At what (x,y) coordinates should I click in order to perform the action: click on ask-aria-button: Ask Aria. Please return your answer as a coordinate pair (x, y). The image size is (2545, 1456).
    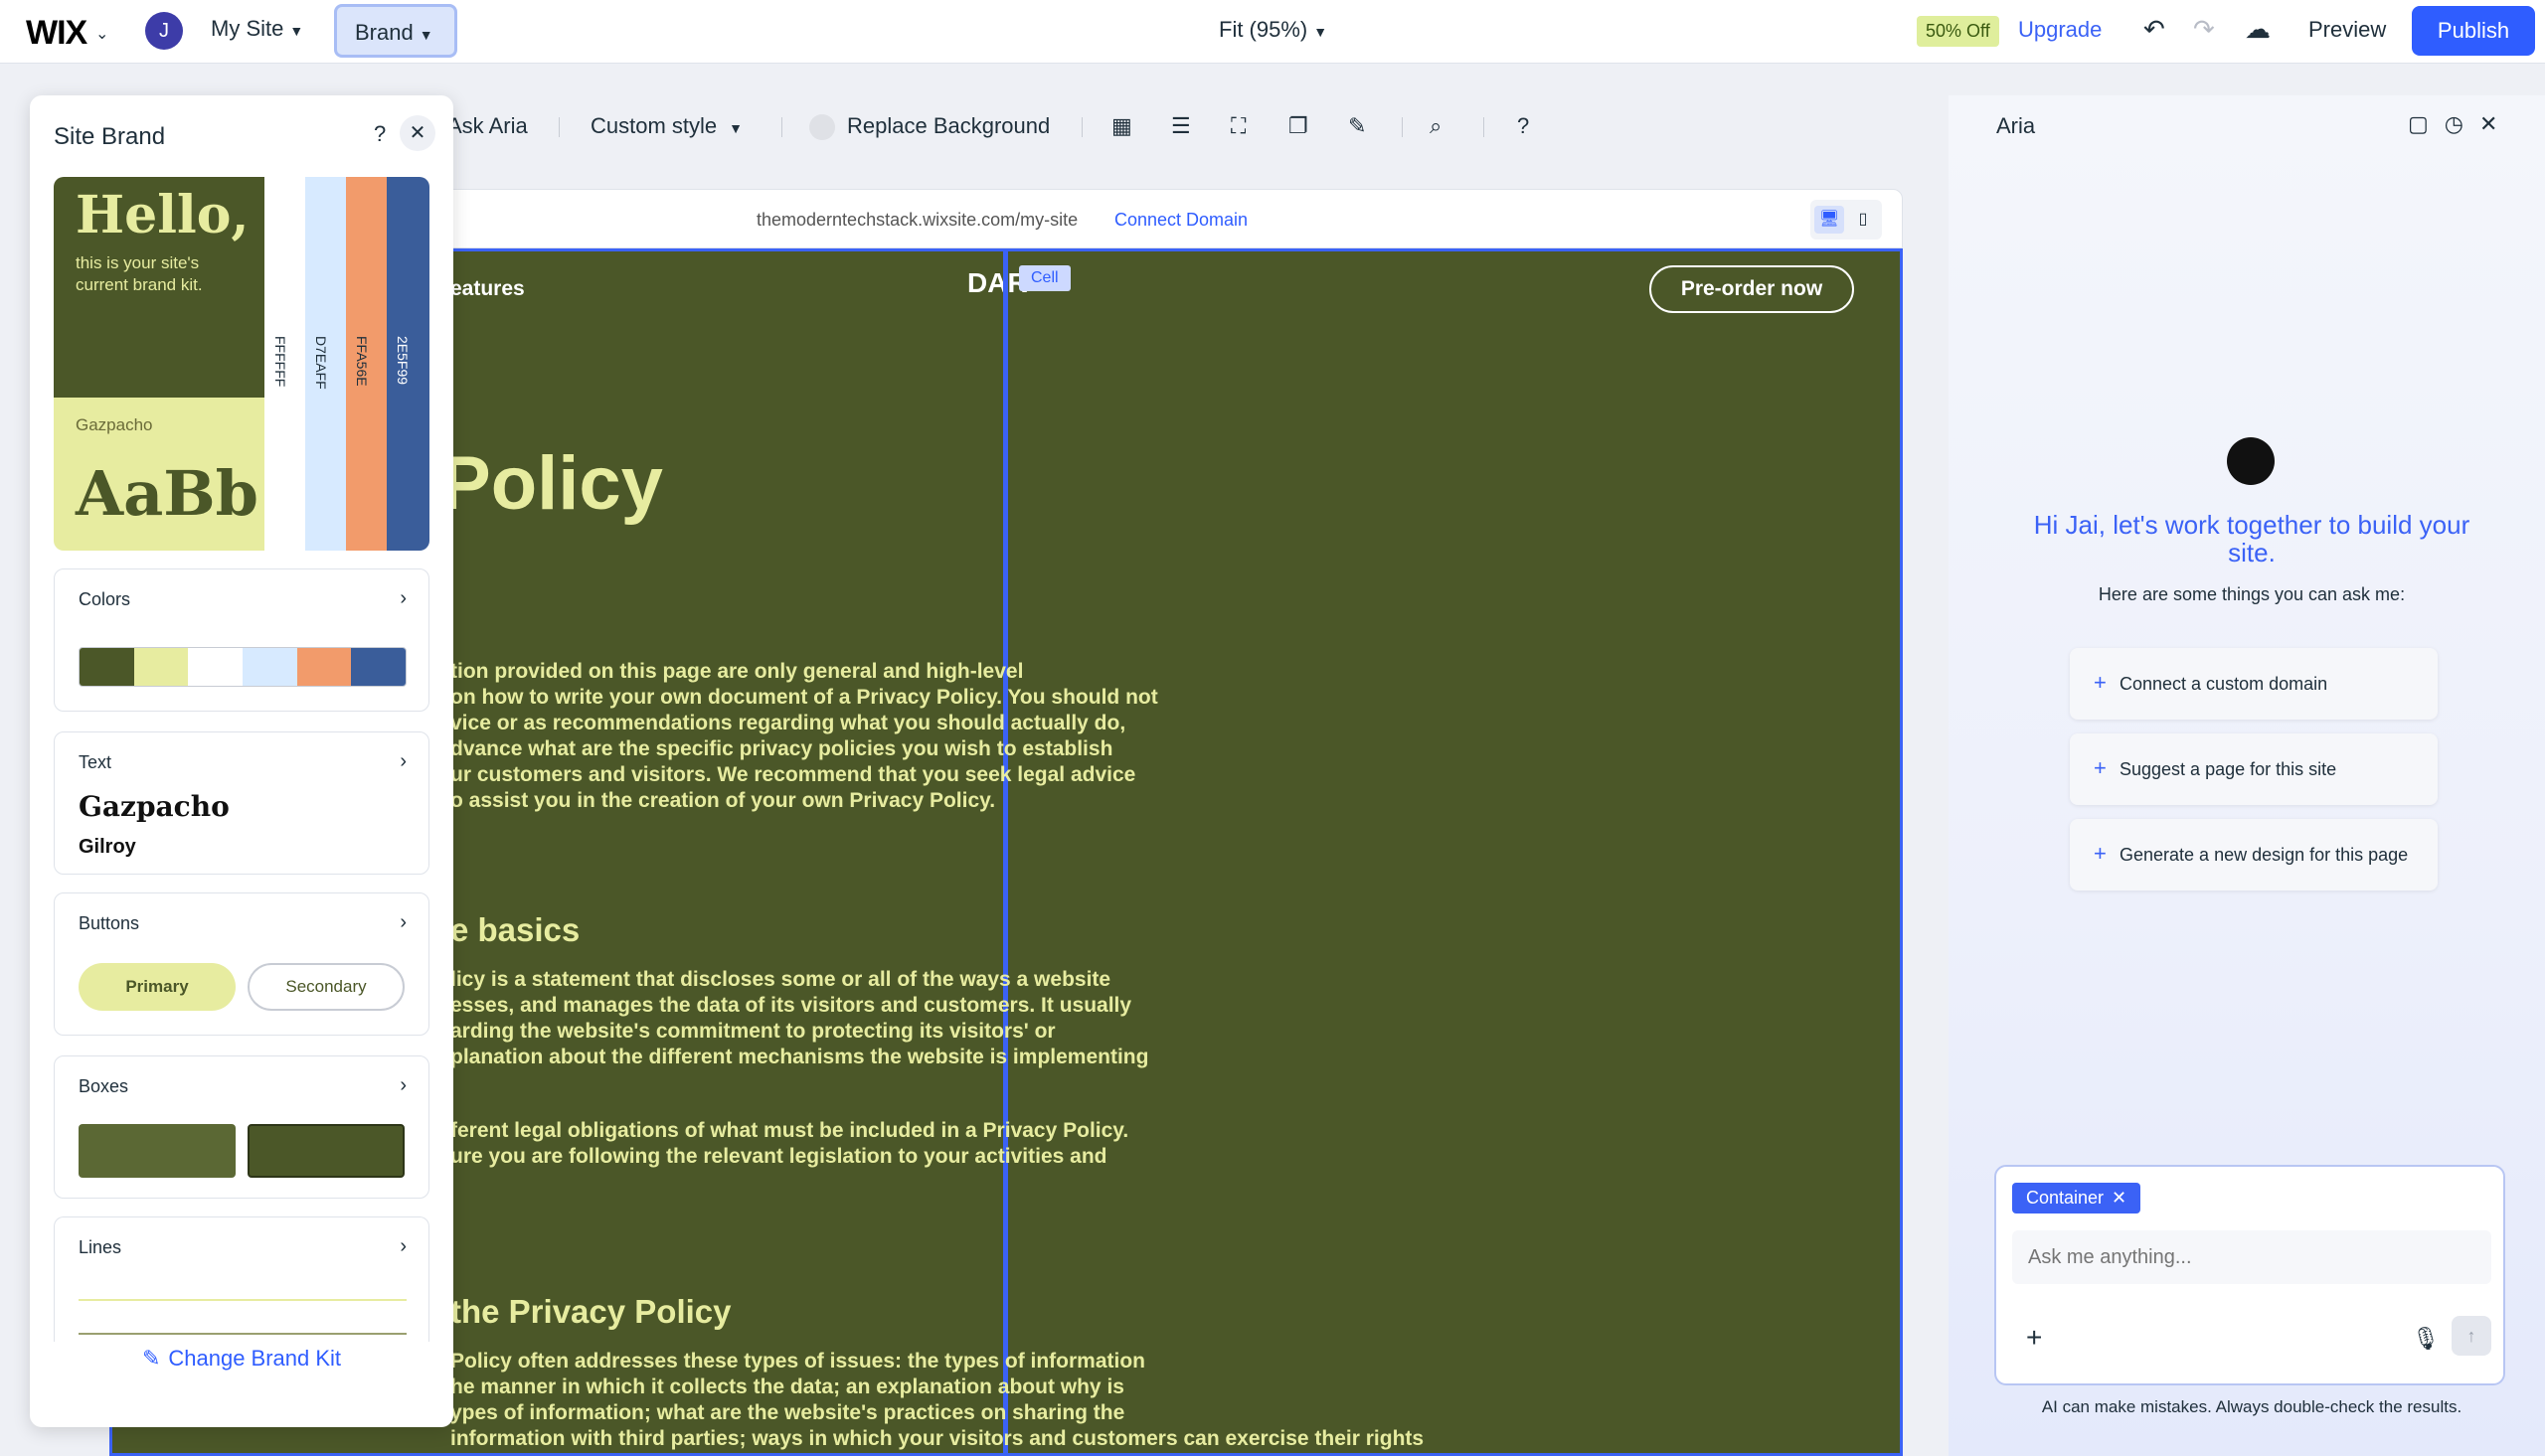
    Looking at the image, I should click on (487, 126).